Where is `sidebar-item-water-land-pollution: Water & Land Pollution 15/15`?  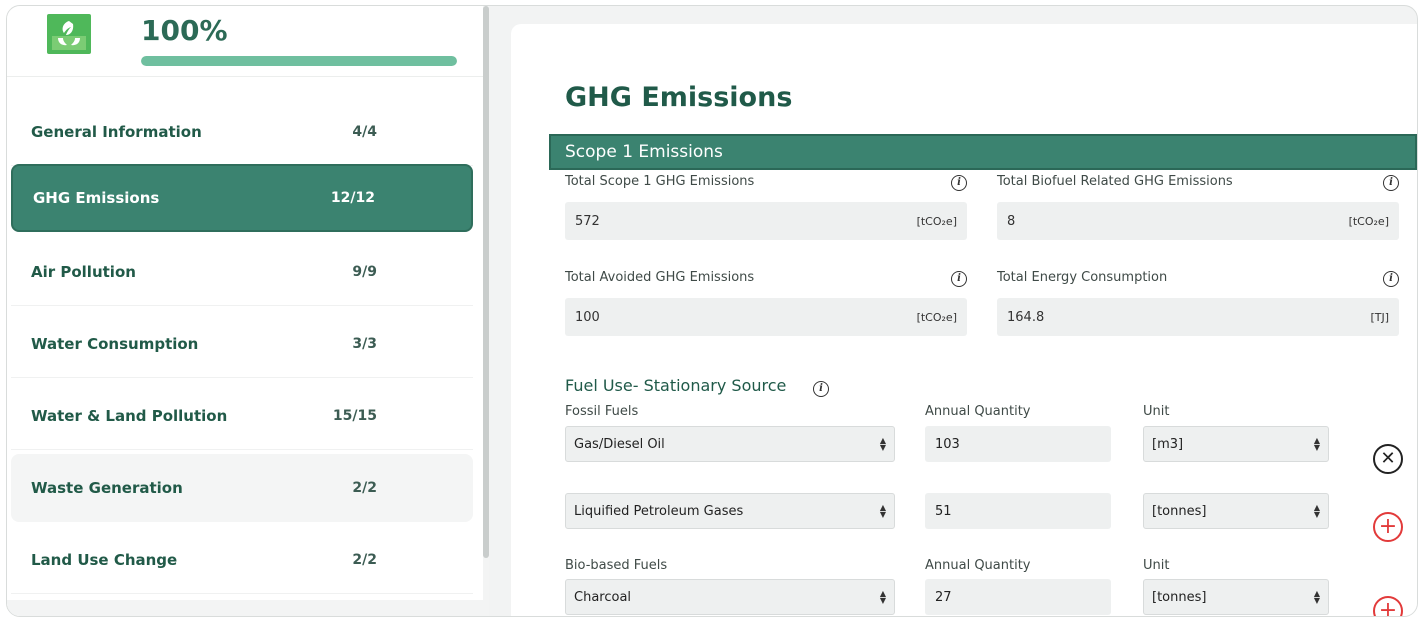
sidebar-item-water-land-pollution: Water & Land Pollution 15/15 is located at coordinates (242, 416).